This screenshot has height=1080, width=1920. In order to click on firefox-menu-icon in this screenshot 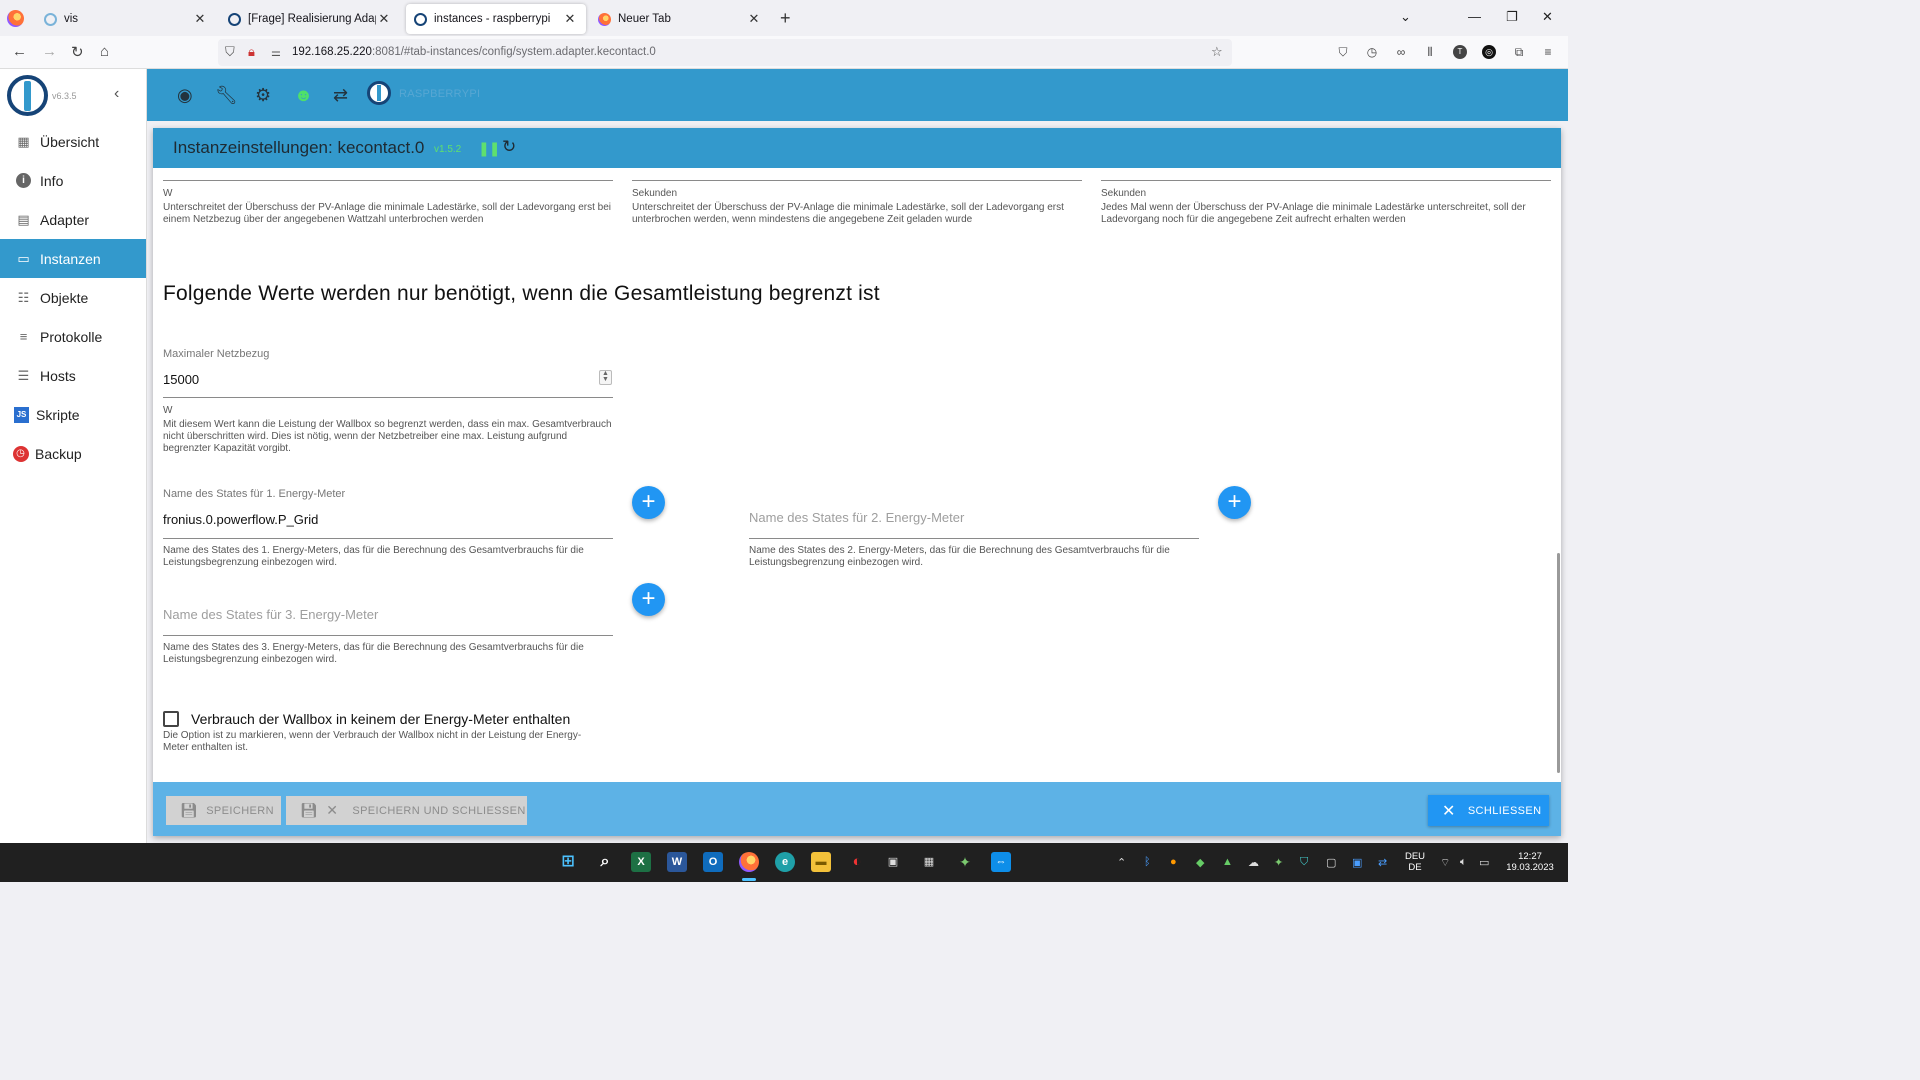, I will do `click(15, 18)`.